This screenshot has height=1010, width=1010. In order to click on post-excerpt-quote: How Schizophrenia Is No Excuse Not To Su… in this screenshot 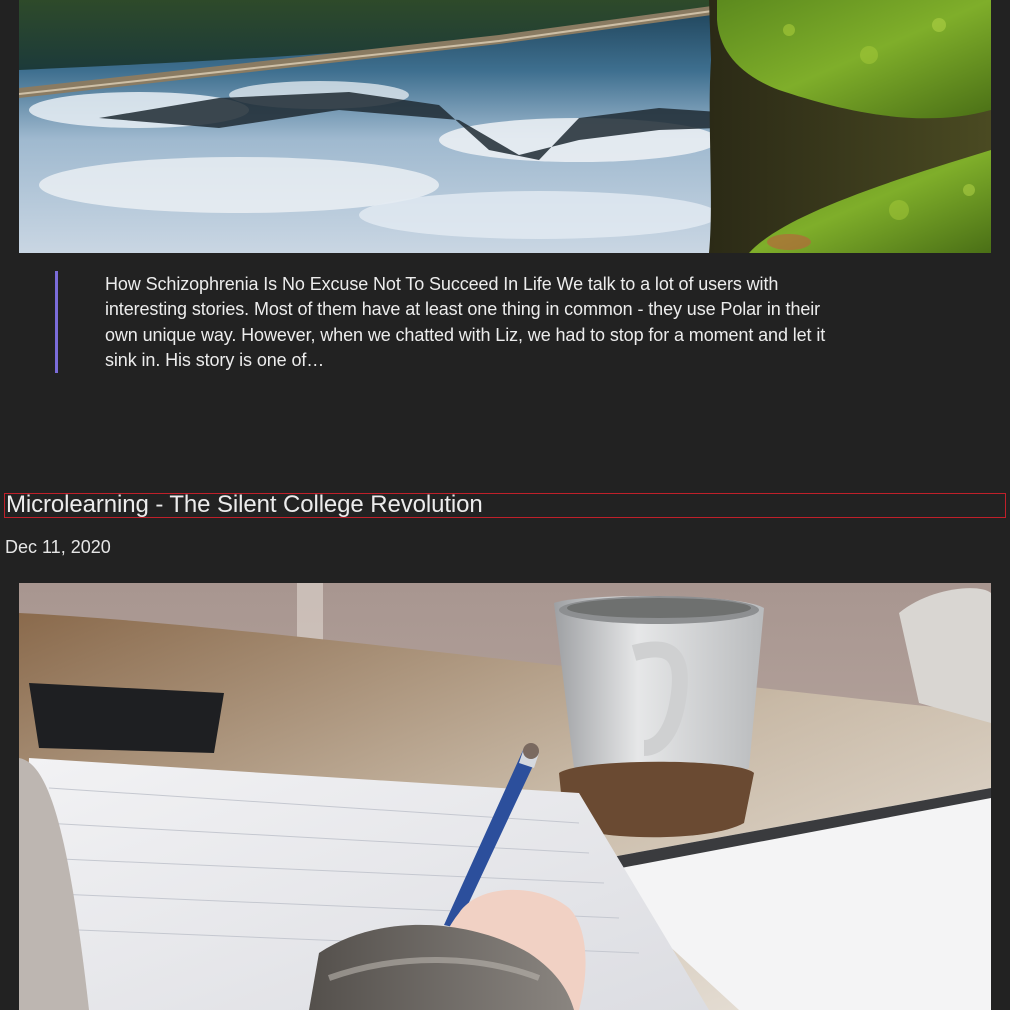, I will do `click(445, 322)`.